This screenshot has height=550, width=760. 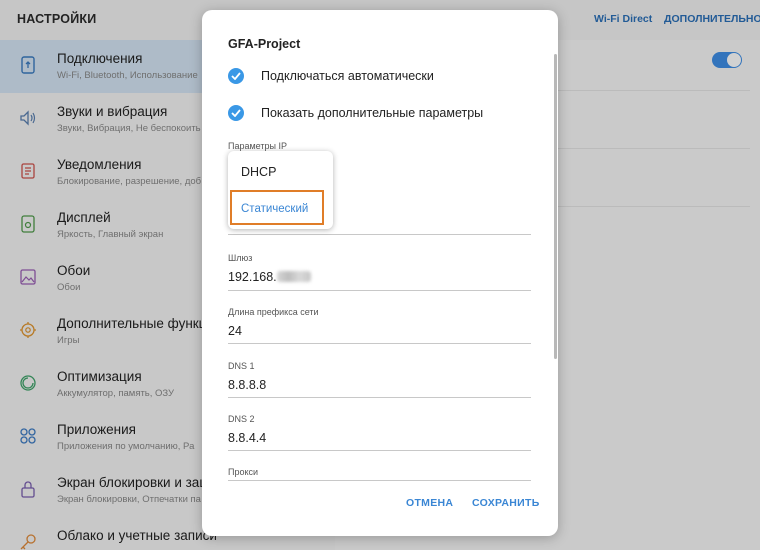 What do you see at coordinates (506, 503) in the screenshot?
I see `save-button: СОХРАНИТЬ` at bounding box center [506, 503].